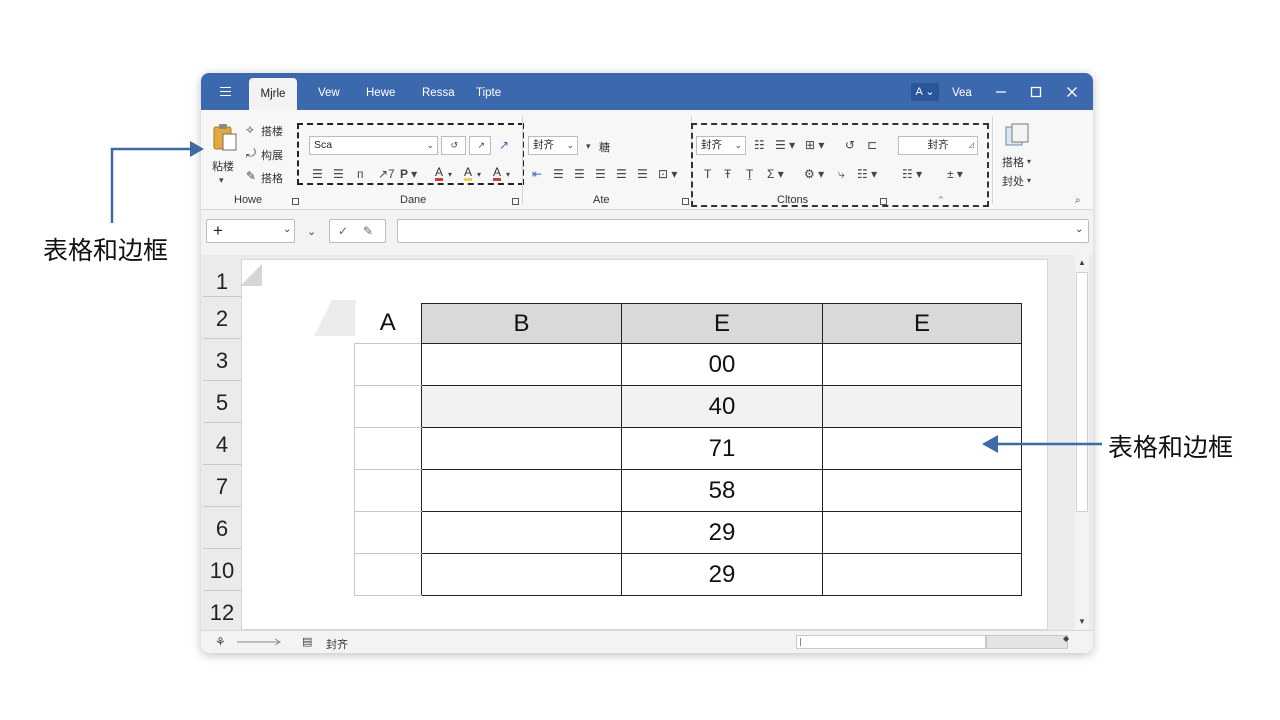  I want to click on cells-item-1: 搭格, so click(1013, 162).